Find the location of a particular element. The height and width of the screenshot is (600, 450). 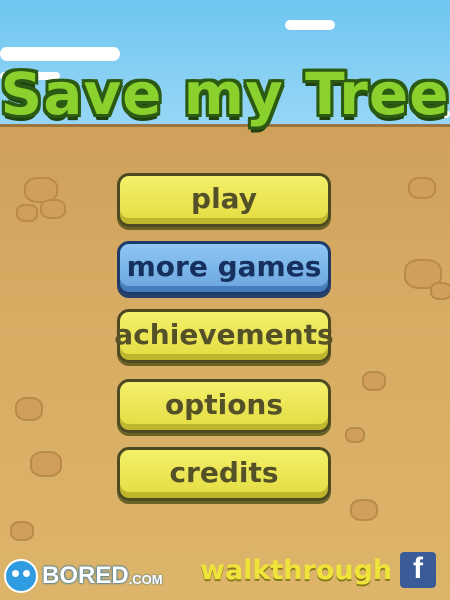

achievements-button: achievements is located at coordinates (224, 336).